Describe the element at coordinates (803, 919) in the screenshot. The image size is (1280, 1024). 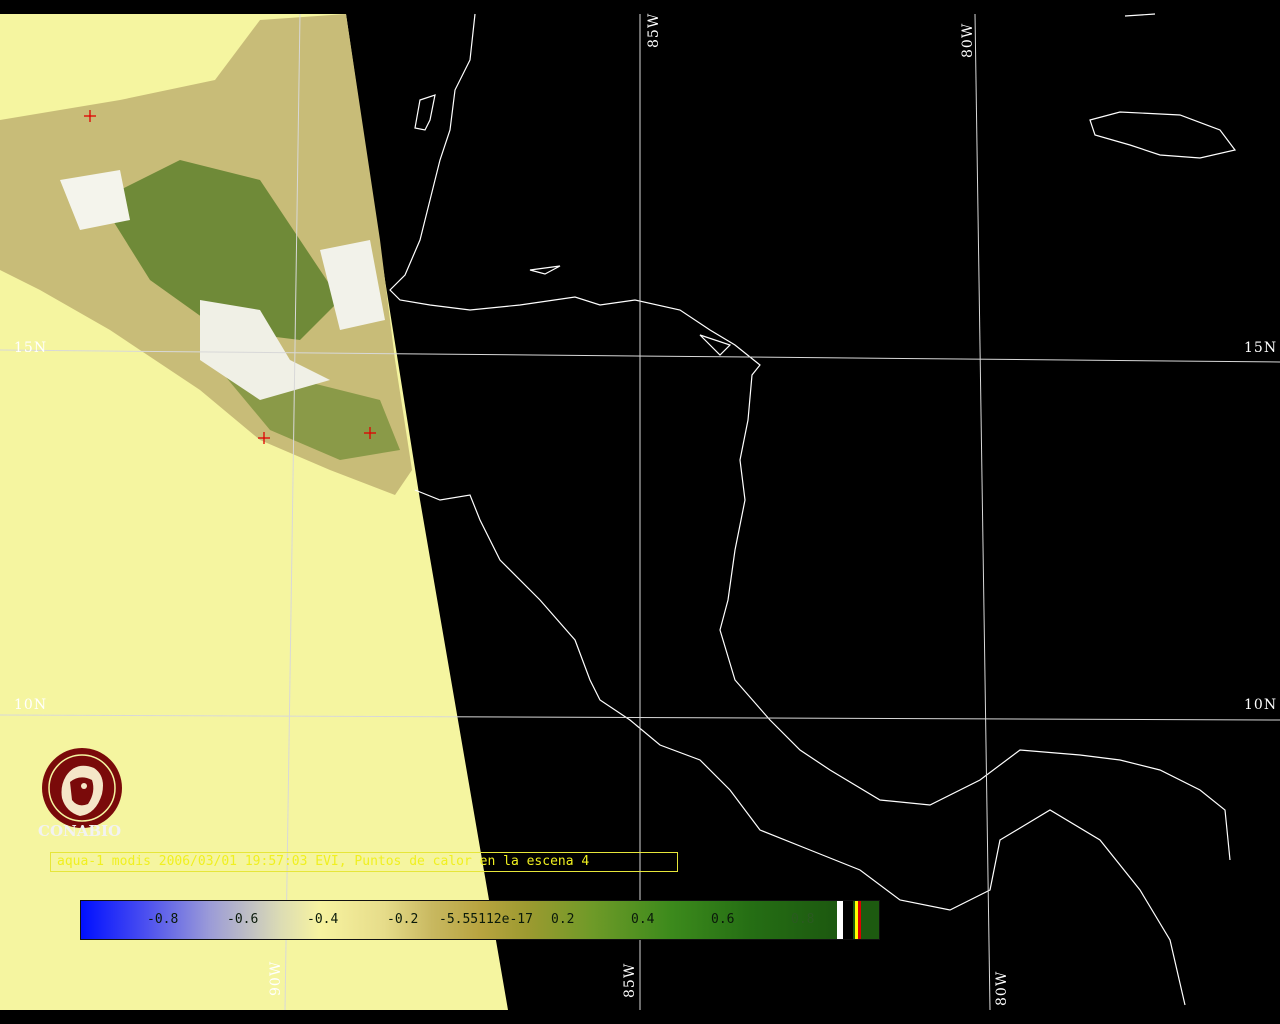
I see `colorbar-tick: 0.8` at that location.